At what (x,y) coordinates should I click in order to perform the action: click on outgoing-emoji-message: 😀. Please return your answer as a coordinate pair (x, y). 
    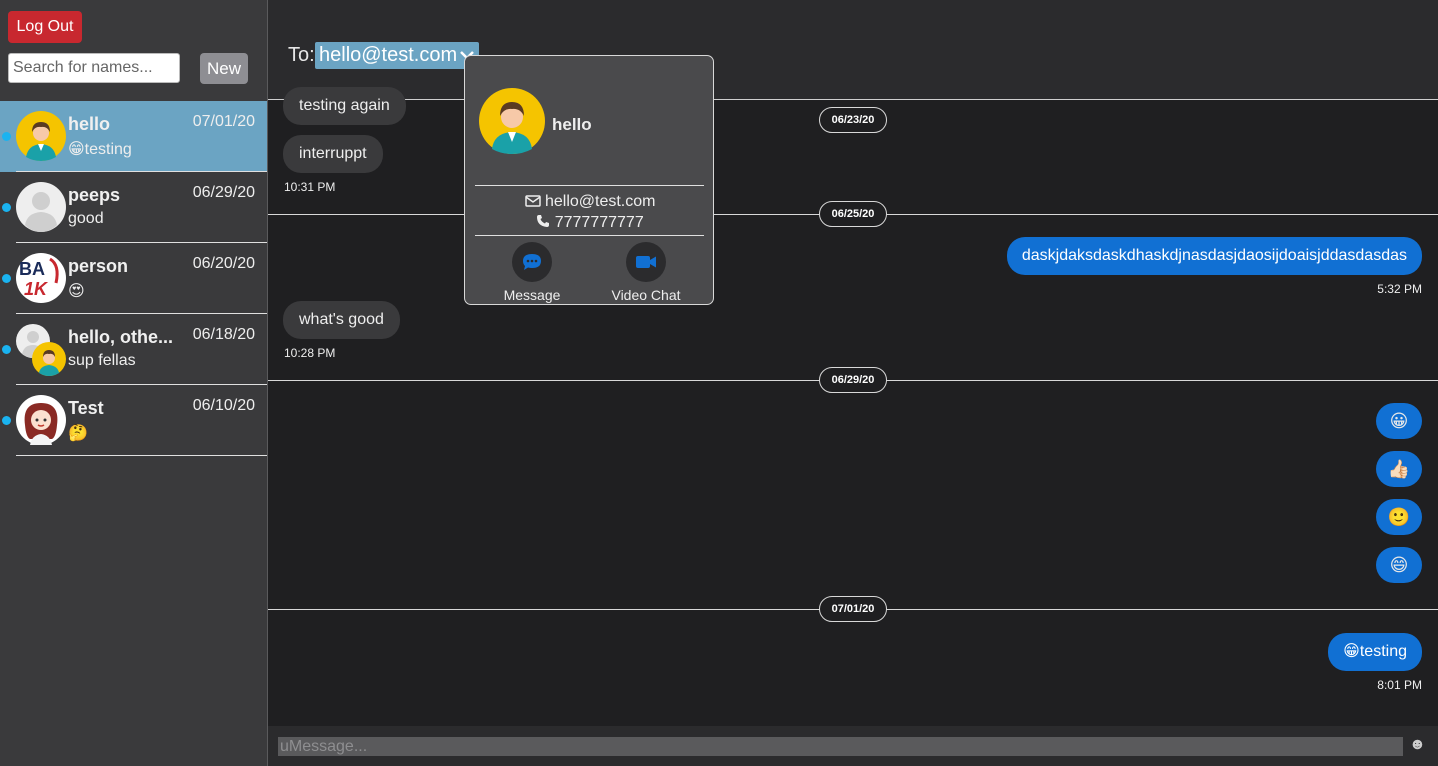
    Looking at the image, I should click on (1399, 421).